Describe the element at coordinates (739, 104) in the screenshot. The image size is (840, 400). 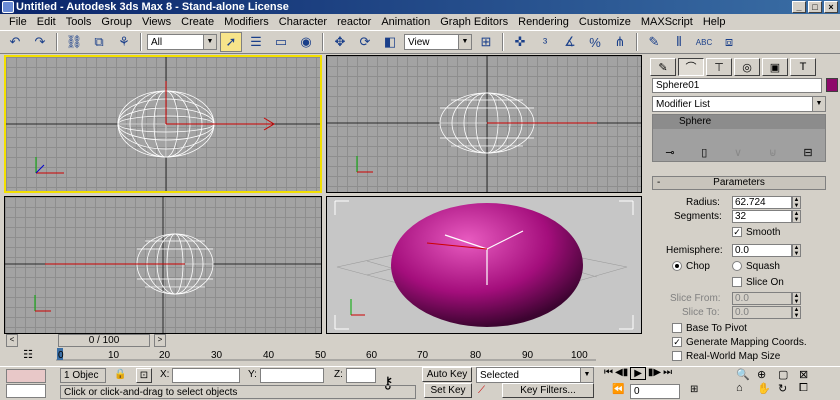
I see `modifier-list-dropdown: Modifier List ▼` at that location.